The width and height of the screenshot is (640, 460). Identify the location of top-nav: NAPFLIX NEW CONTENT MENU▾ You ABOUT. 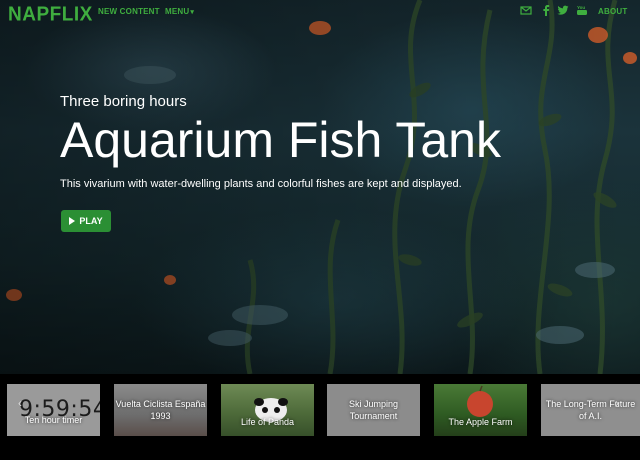
(320, 13).